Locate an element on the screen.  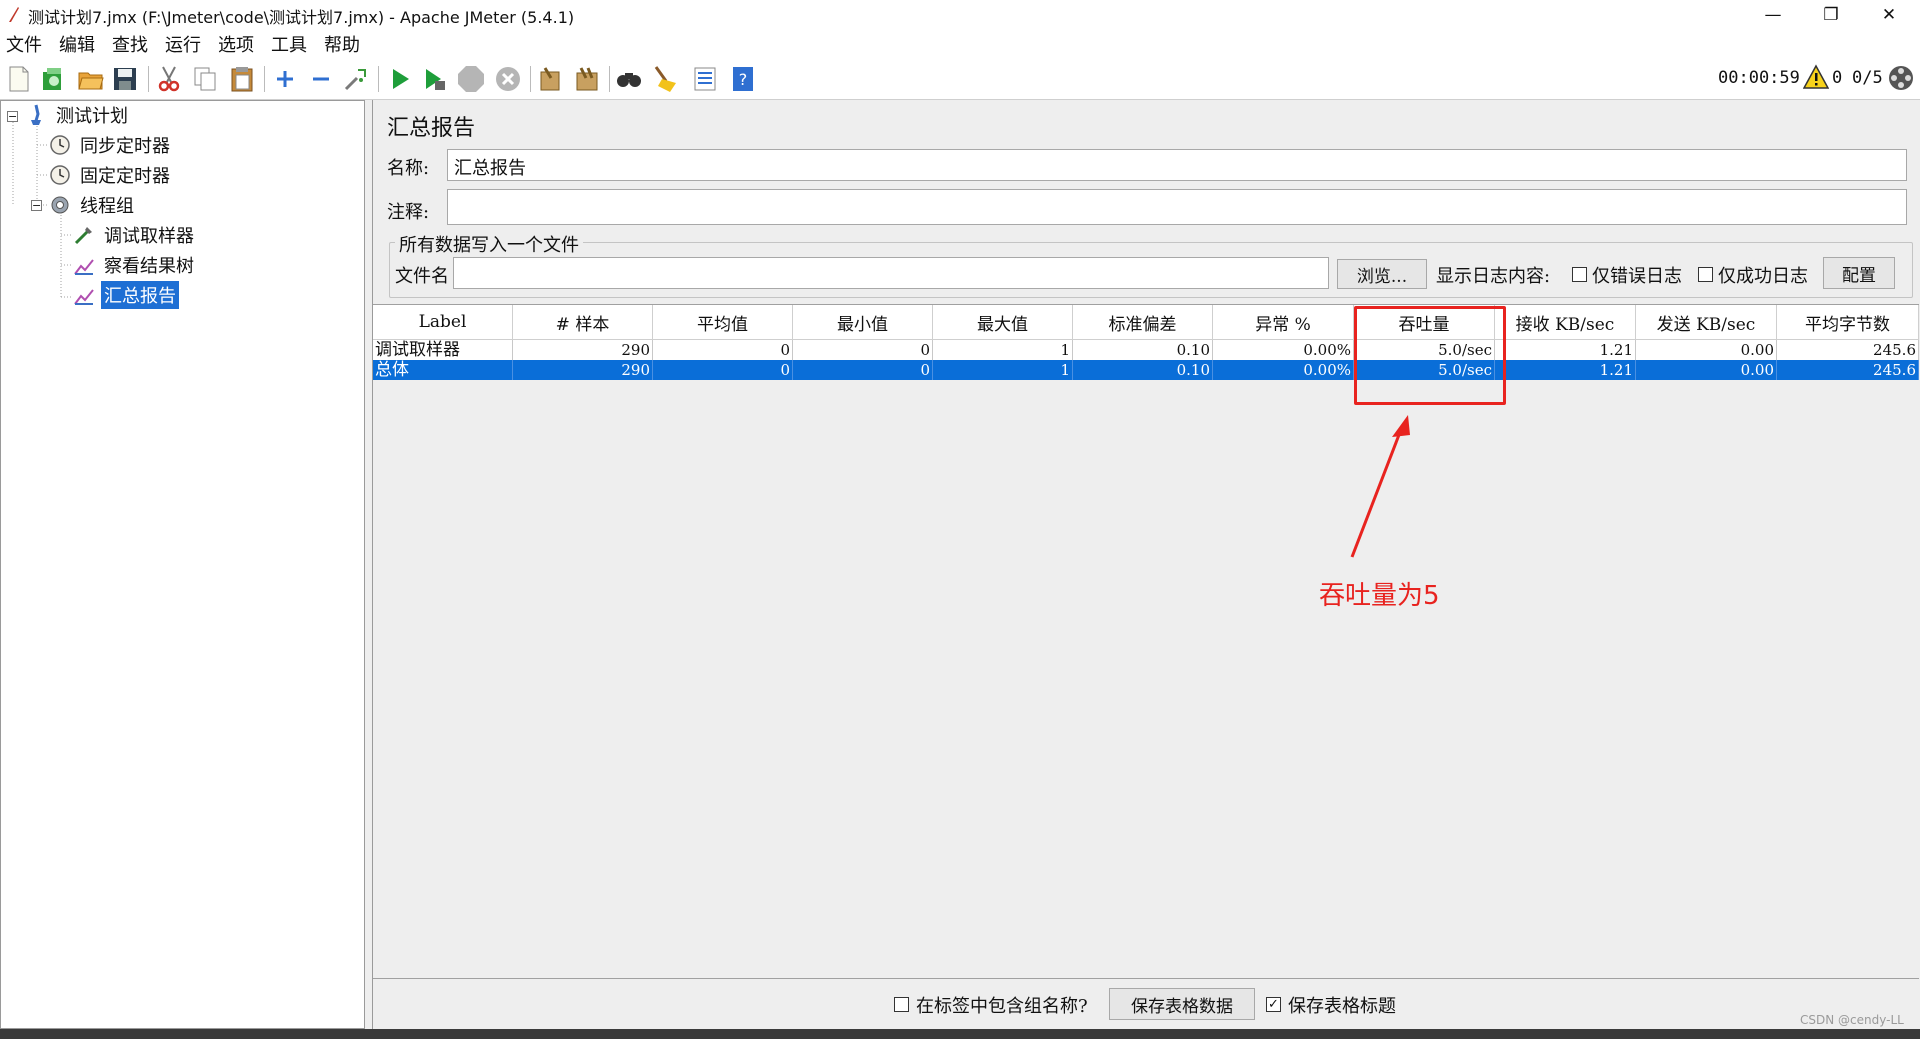
toggle-icon is located at coordinates (356, 79).